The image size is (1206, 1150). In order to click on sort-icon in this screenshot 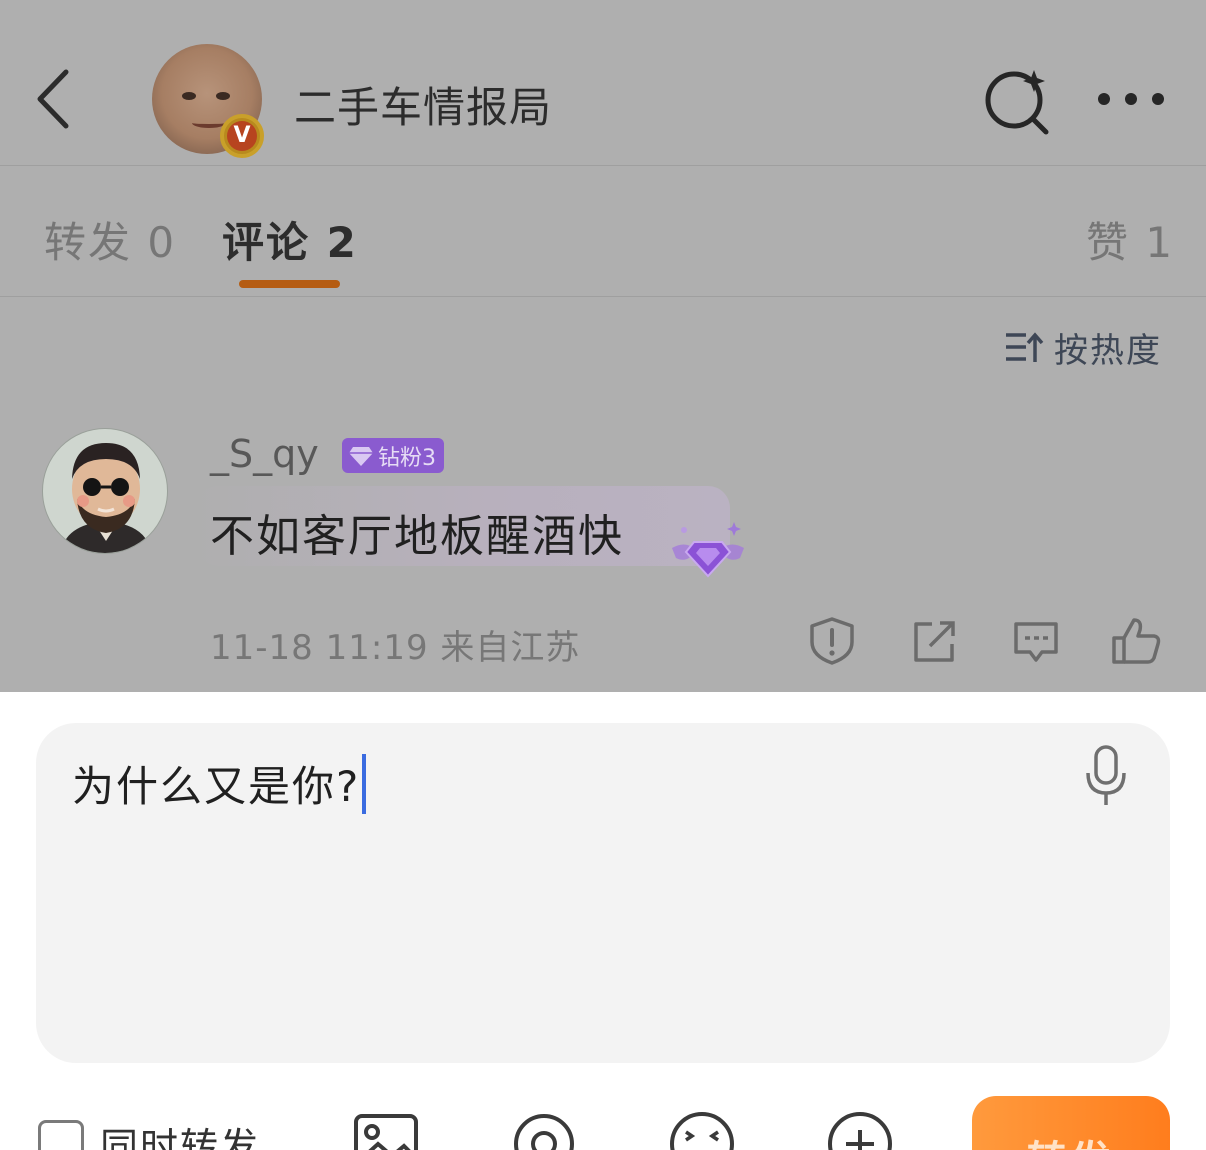, I will do `click(1025, 347)`.